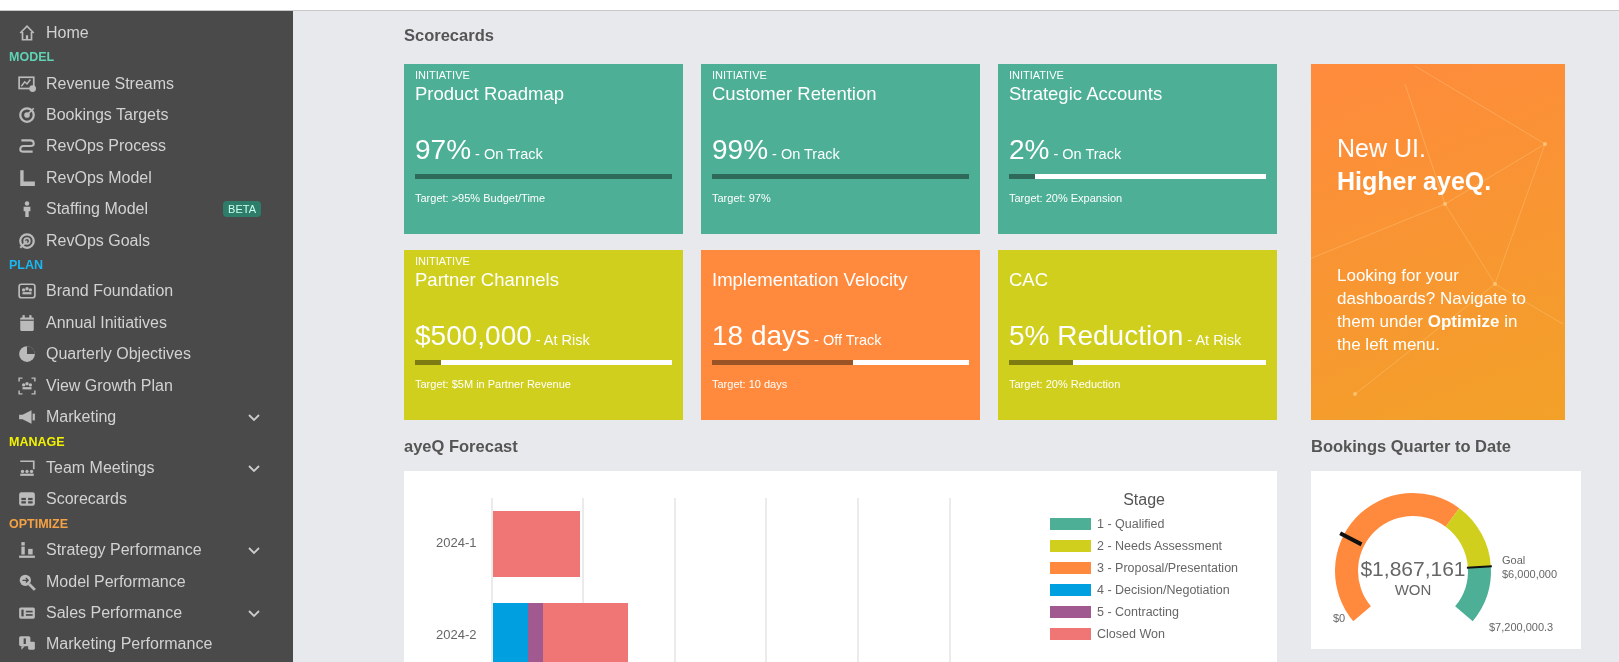 This screenshot has width=1619, height=662. What do you see at coordinates (119, 354) in the screenshot?
I see `sidebar-label: Quarterly Objectives` at bounding box center [119, 354].